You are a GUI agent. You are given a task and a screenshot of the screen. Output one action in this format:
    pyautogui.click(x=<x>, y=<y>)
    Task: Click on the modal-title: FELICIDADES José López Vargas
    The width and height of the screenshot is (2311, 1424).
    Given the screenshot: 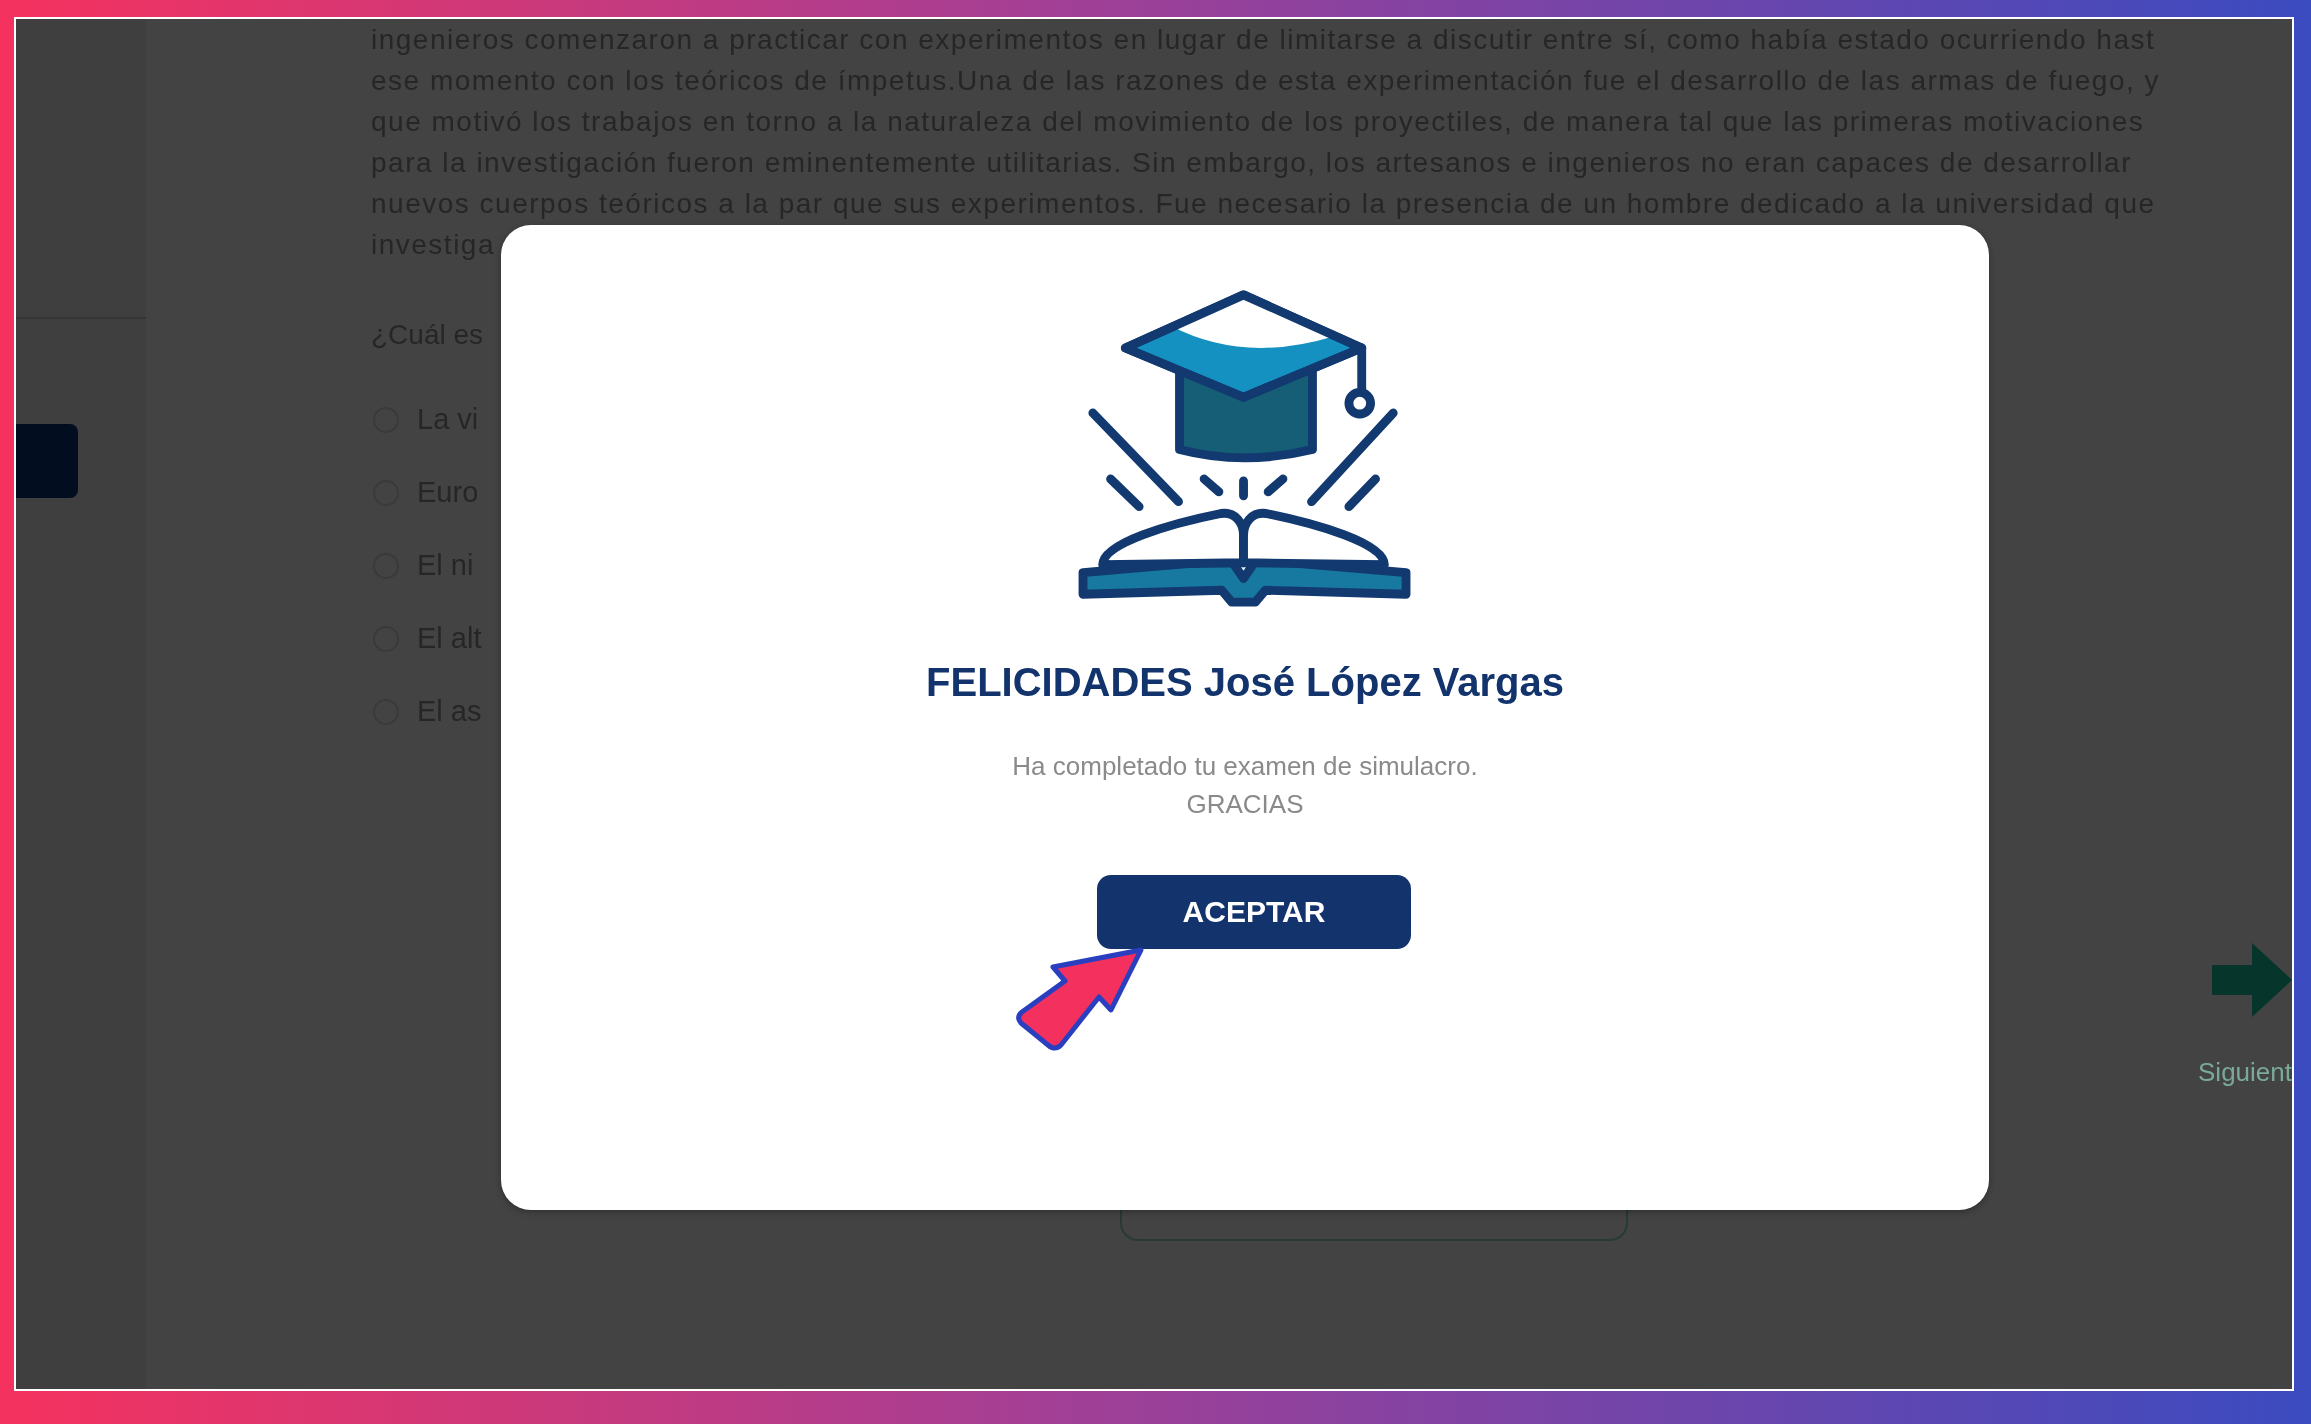 What is the action you would take?
    pyautogui.click(x=1245, y=682)
    